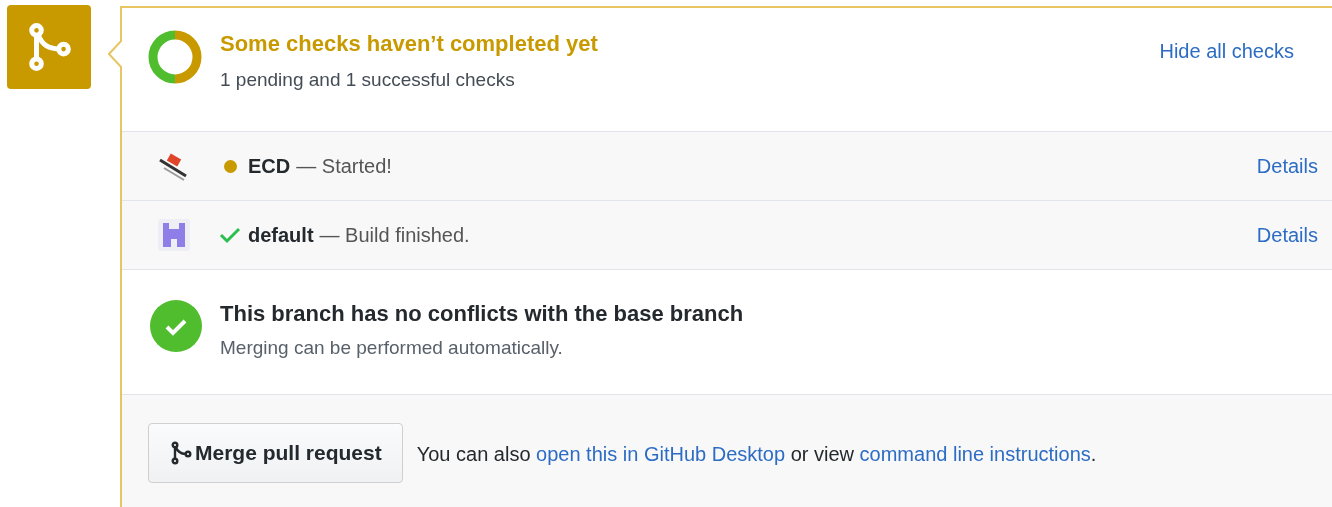 Image resolution: width=1332 pixels, height=507 pixels. Describe the element at coordinates (394, 235) in the screenshot. I see `check-description: — Build finished.` at that location.